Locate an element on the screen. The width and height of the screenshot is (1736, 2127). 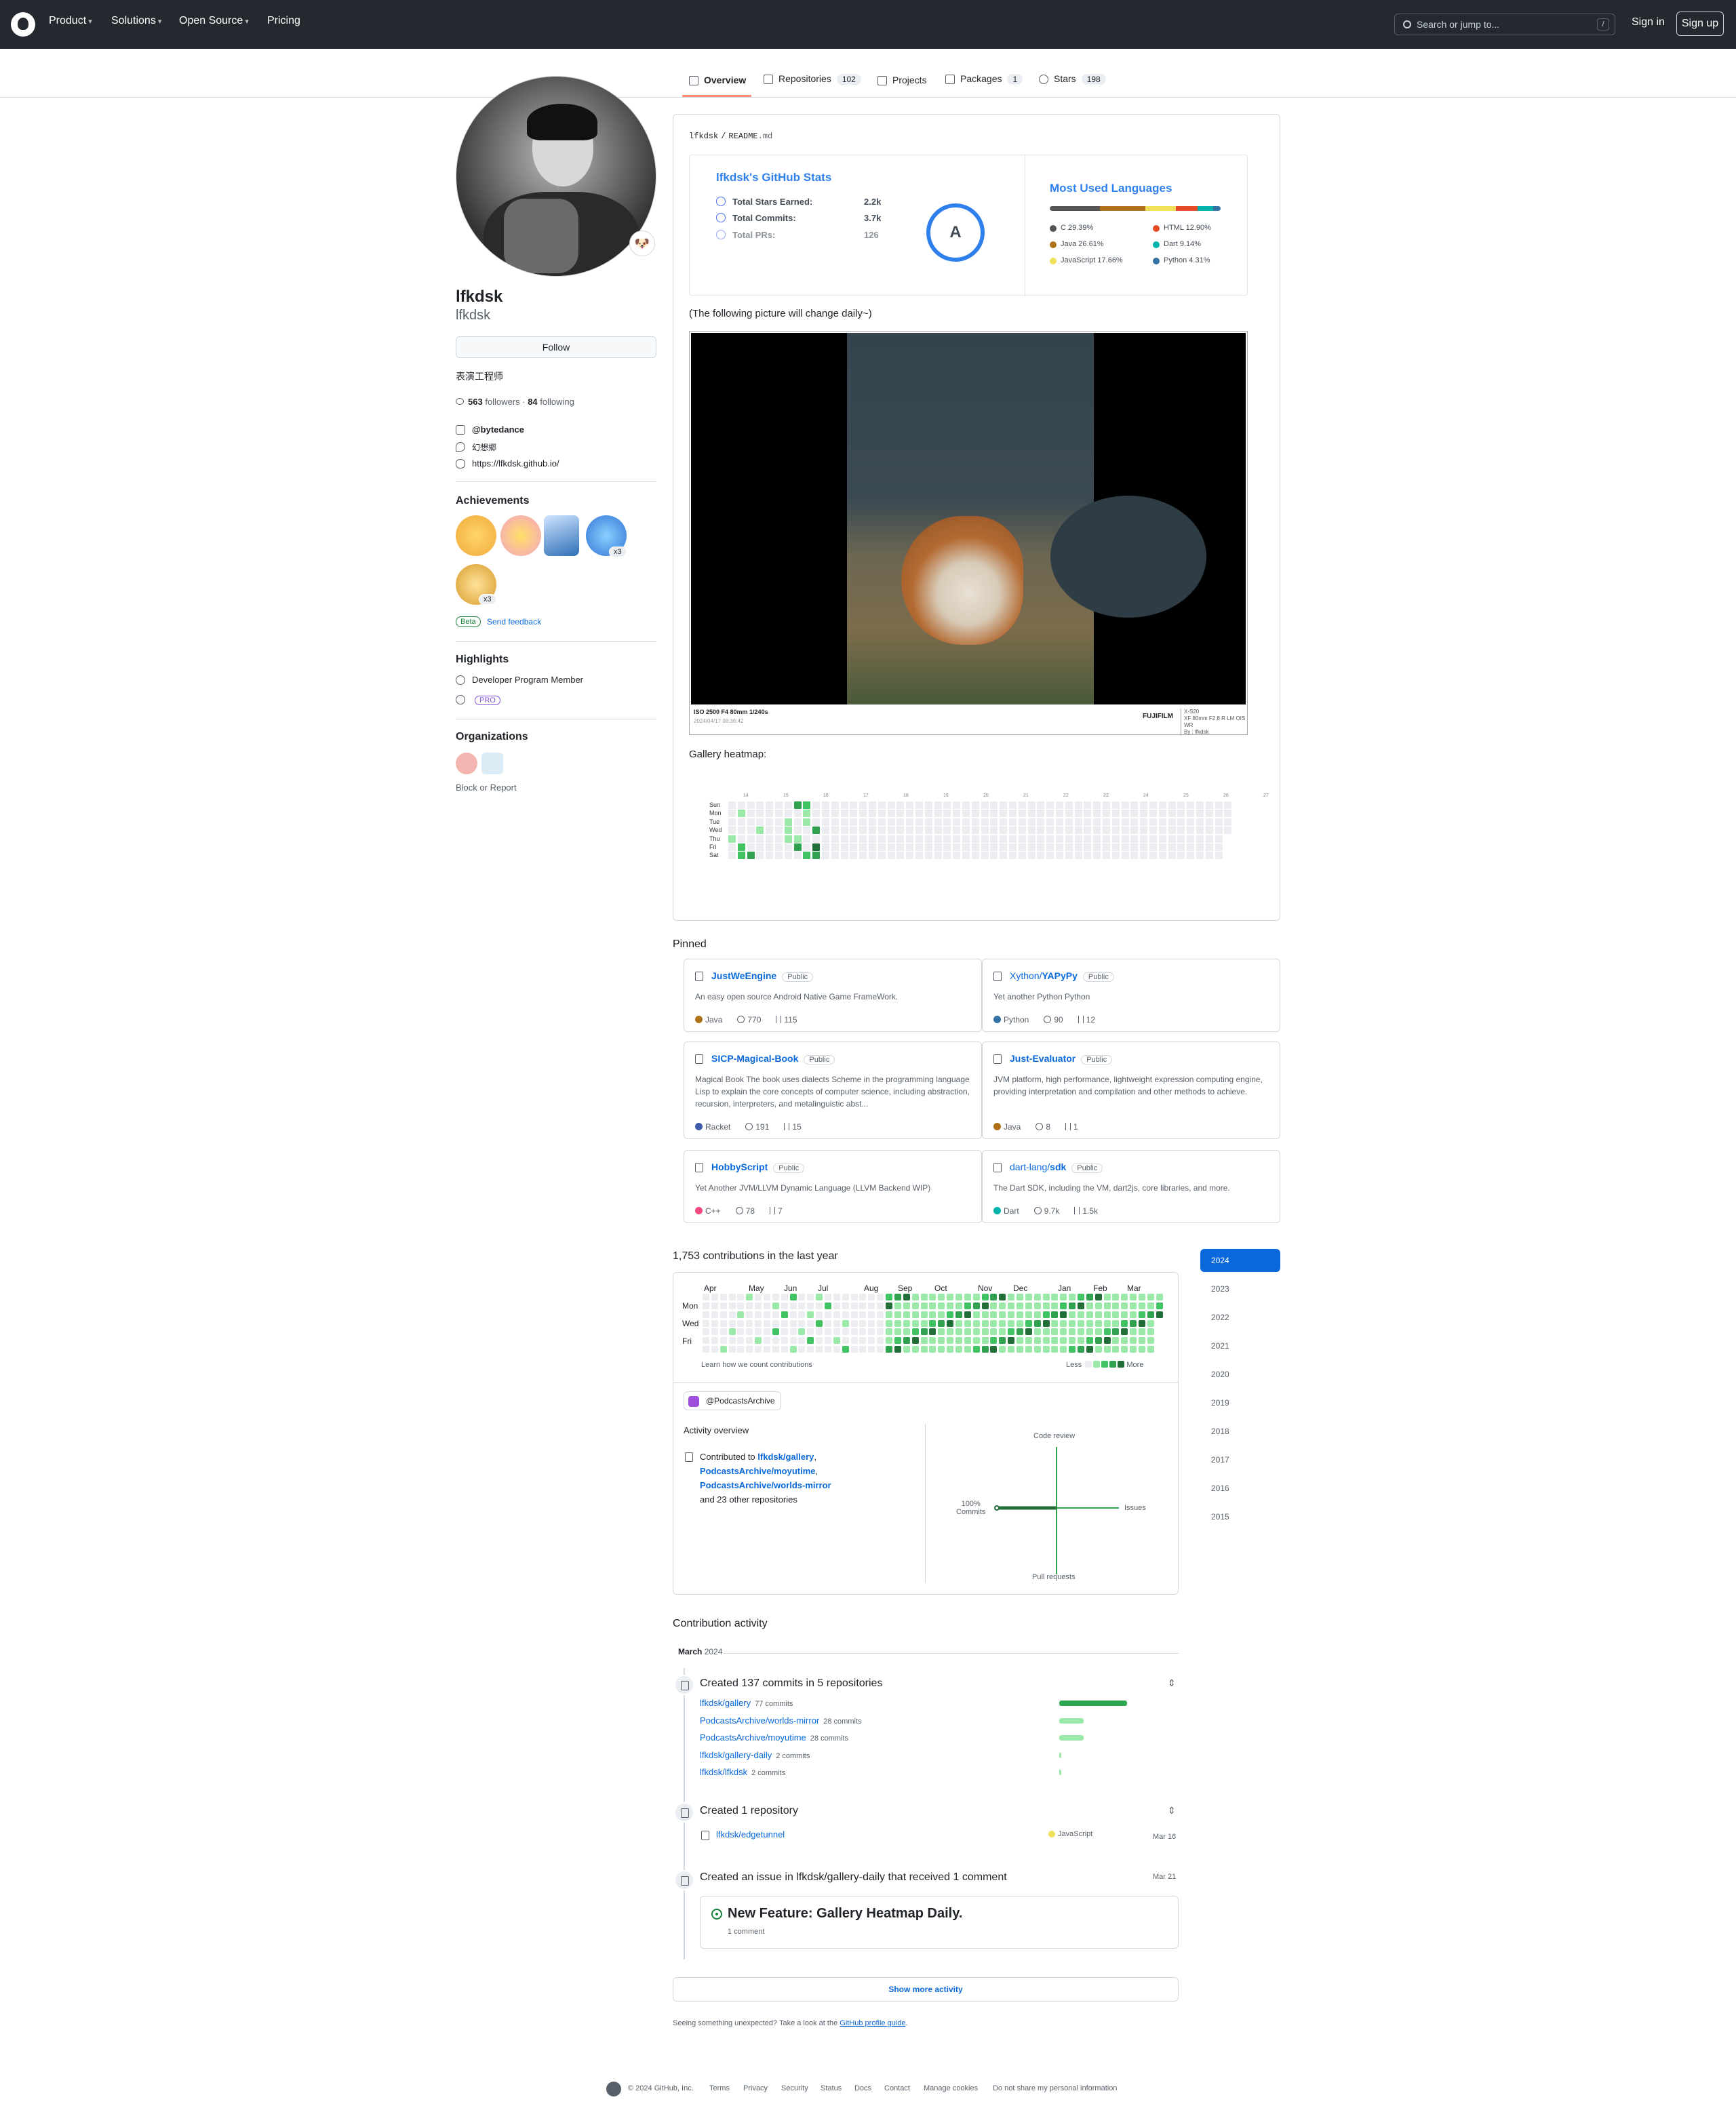
year-link-2022: 2022 is located at coordinates (1240, 1317).